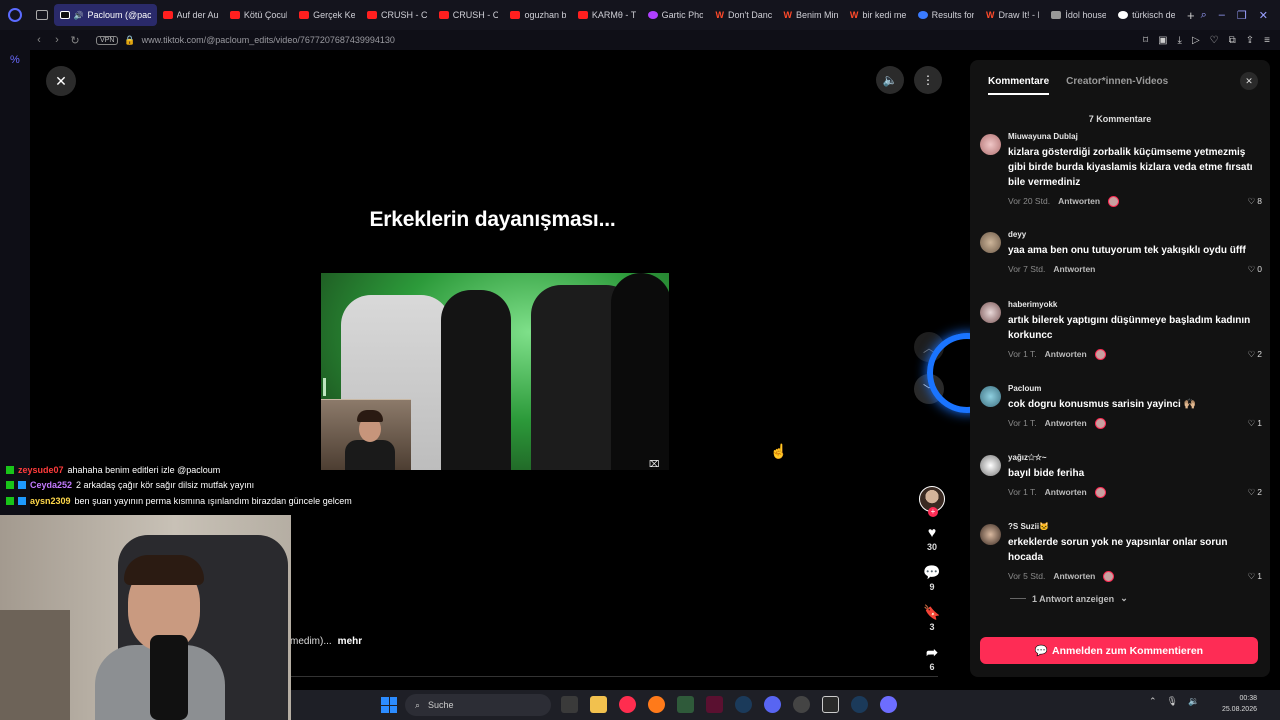  Describe the element at coordinates (1135, 136) in the screenshot. I see `comment-username: Miuwayuna Dublaj` at that location.